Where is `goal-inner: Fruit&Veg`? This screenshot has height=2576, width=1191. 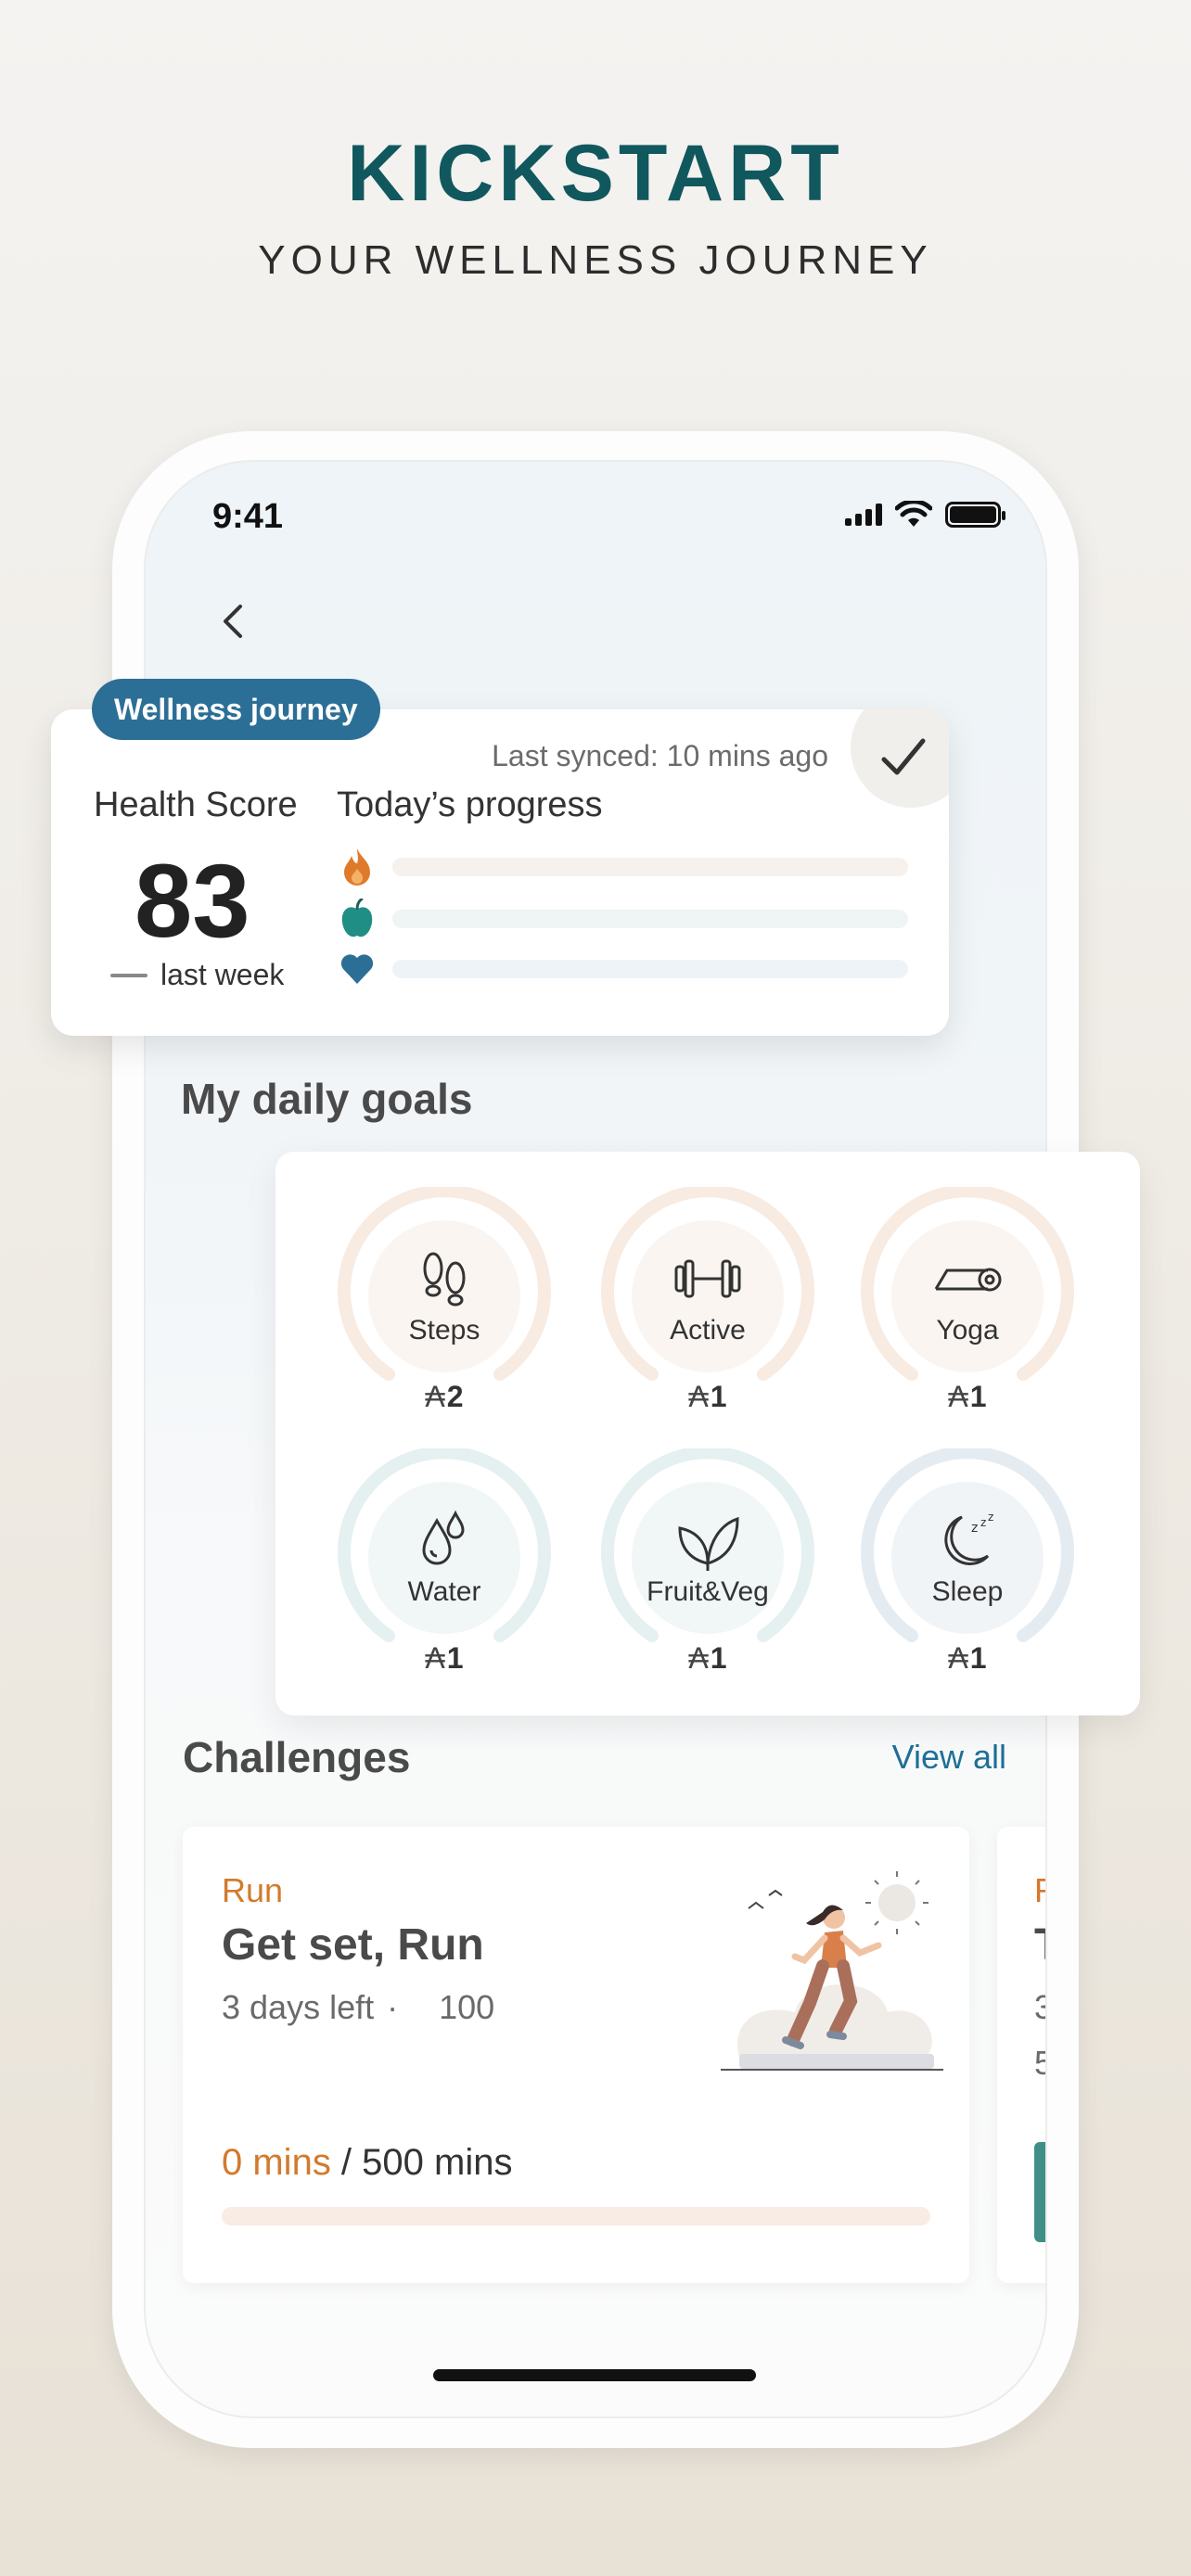 goal-inner: Fruit&Veg is located at coordinates (708, 1558).